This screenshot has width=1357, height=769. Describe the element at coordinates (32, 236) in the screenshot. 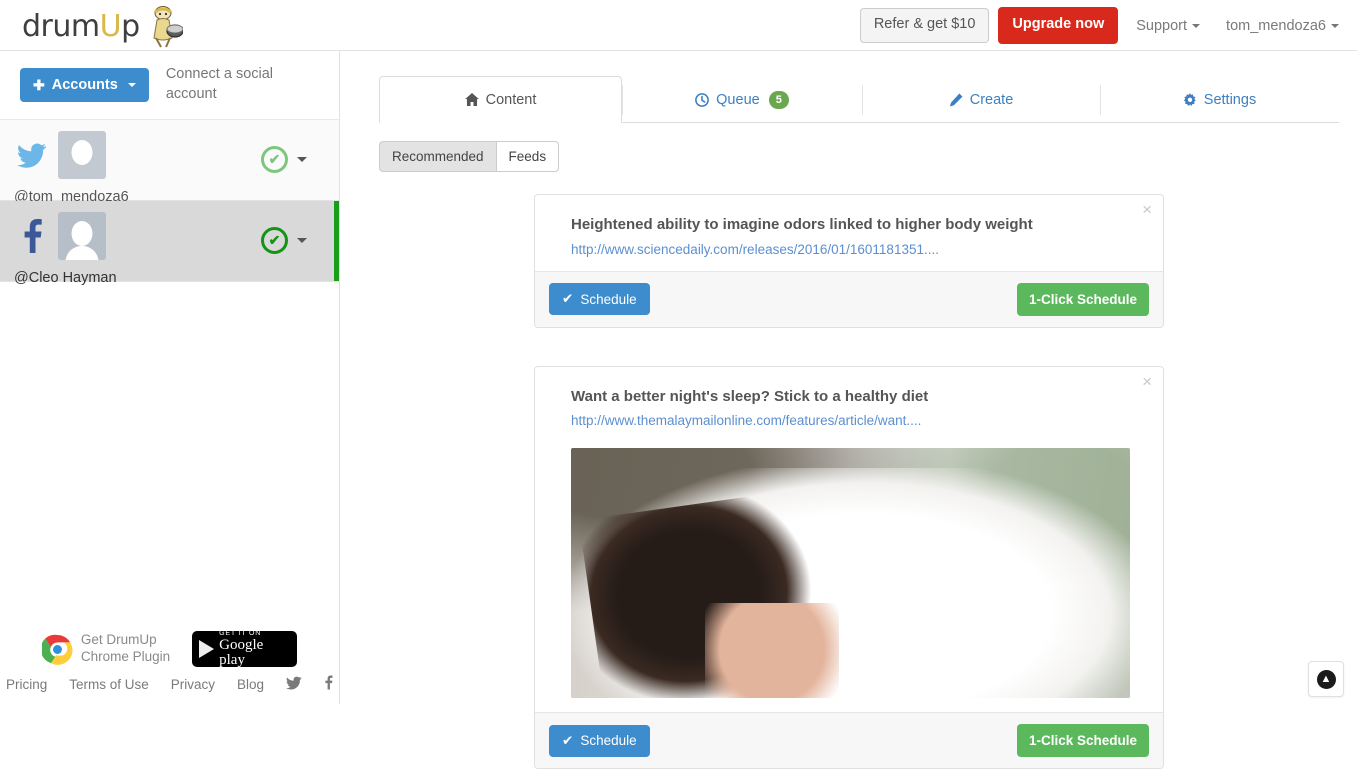

I see `facebook-icon` at that location.